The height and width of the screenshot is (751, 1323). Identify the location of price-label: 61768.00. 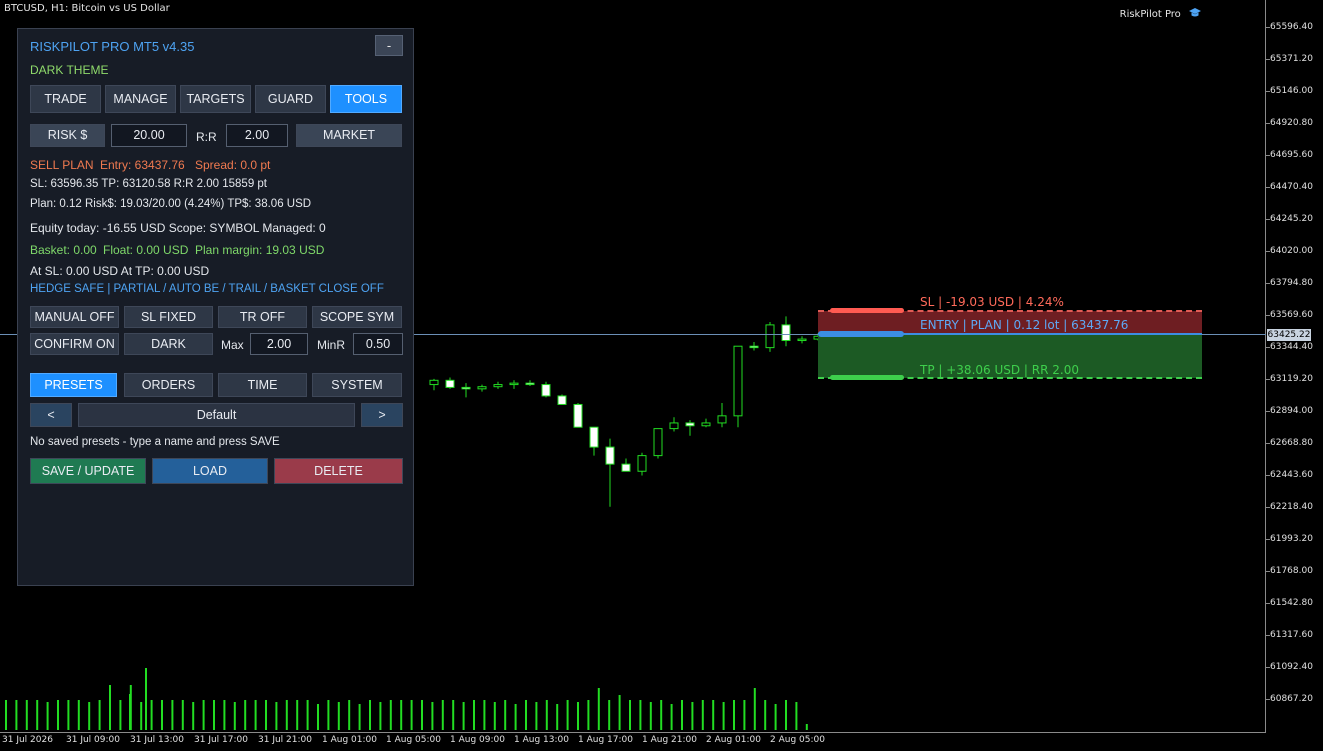
(1291, 571).